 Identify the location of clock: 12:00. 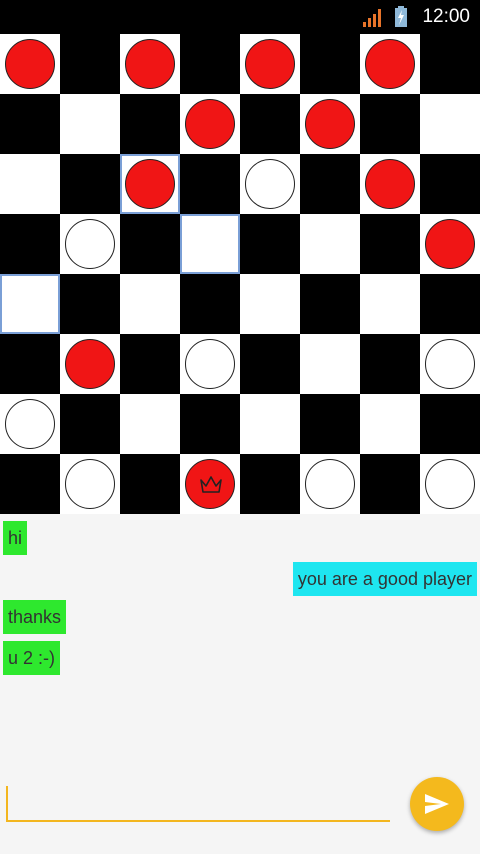
(446, 16).